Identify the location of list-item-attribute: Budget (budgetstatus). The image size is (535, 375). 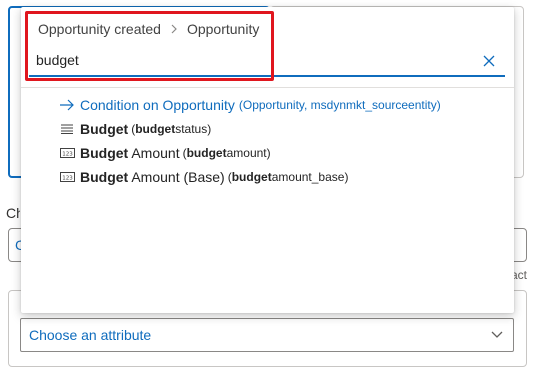
(135, 129).